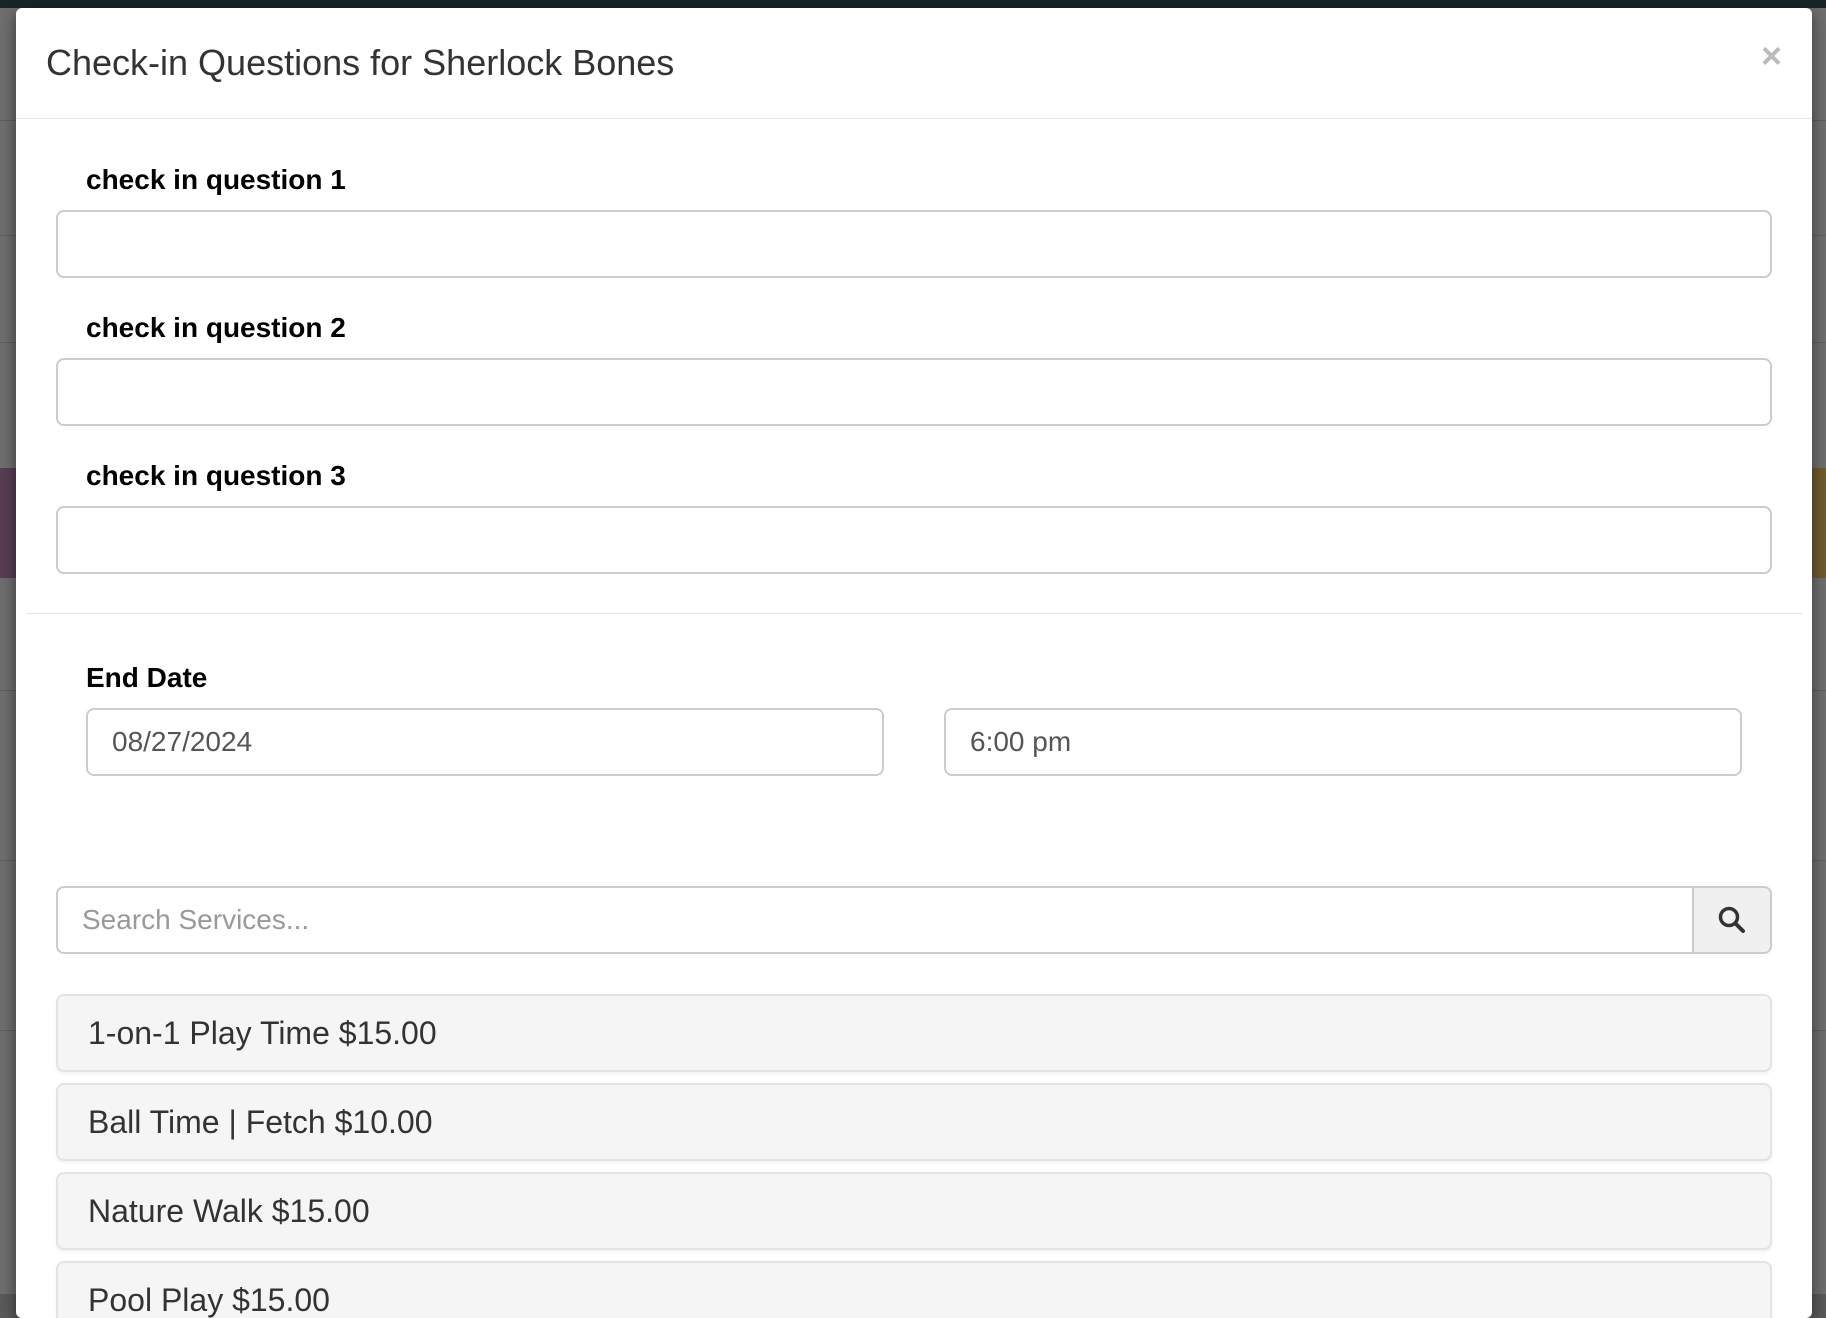  Describe the element at coordinates (914, 392) in the screenshot. I see `question-2-input` at that location.